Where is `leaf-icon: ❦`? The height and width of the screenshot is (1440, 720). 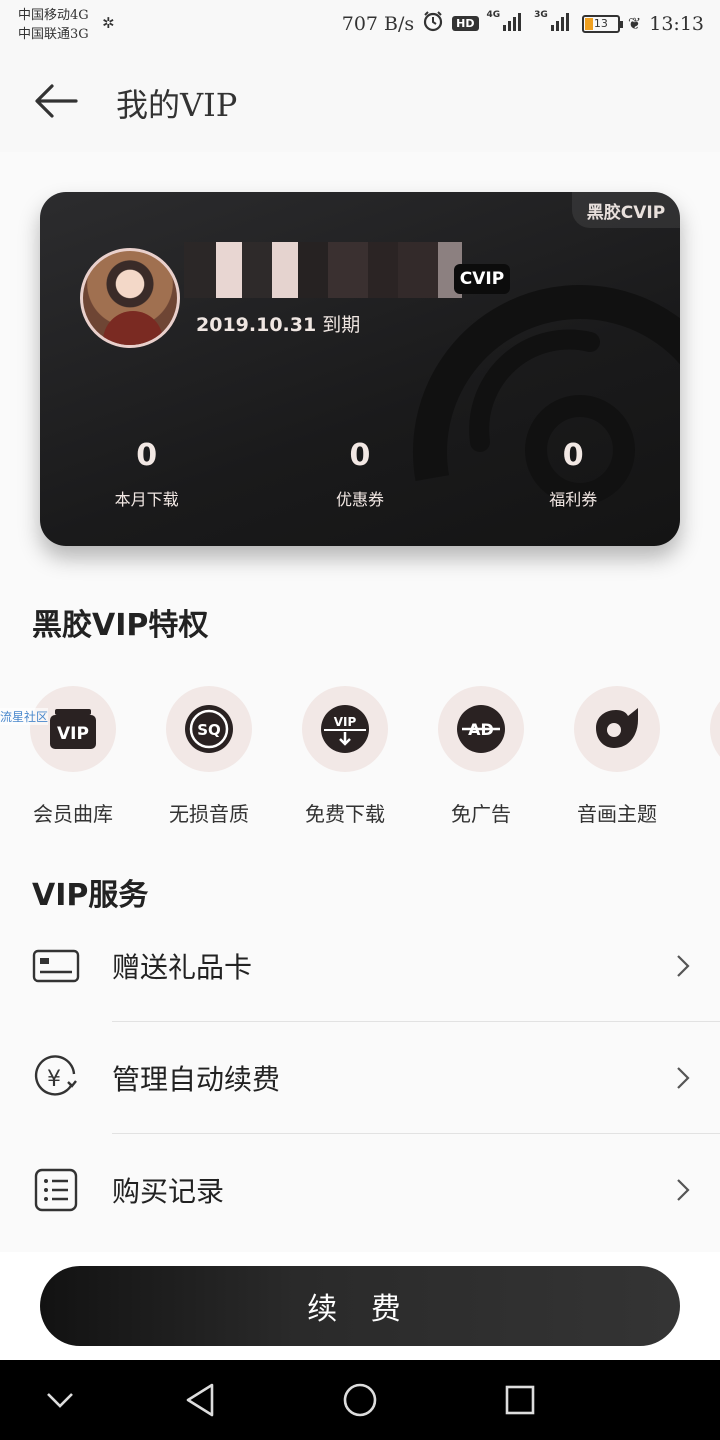 leaf-icon: ❦ is located at coordinates (634, 23).